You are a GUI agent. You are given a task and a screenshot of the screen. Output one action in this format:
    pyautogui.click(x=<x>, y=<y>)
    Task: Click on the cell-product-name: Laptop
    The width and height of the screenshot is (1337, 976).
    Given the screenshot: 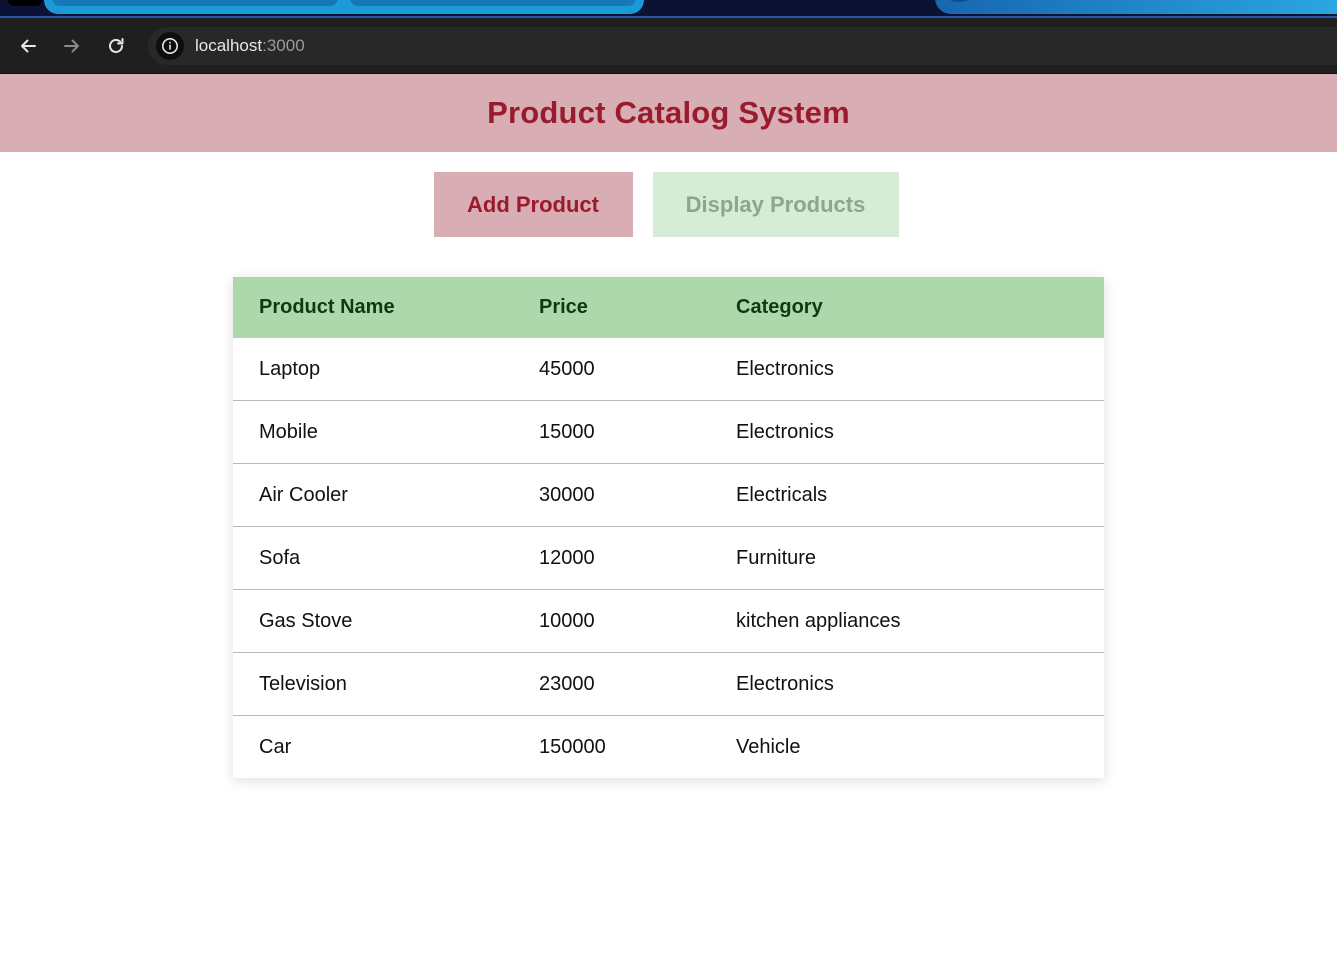 What is the action you would take?
    pyautogui.click(x=290, y=368)
    